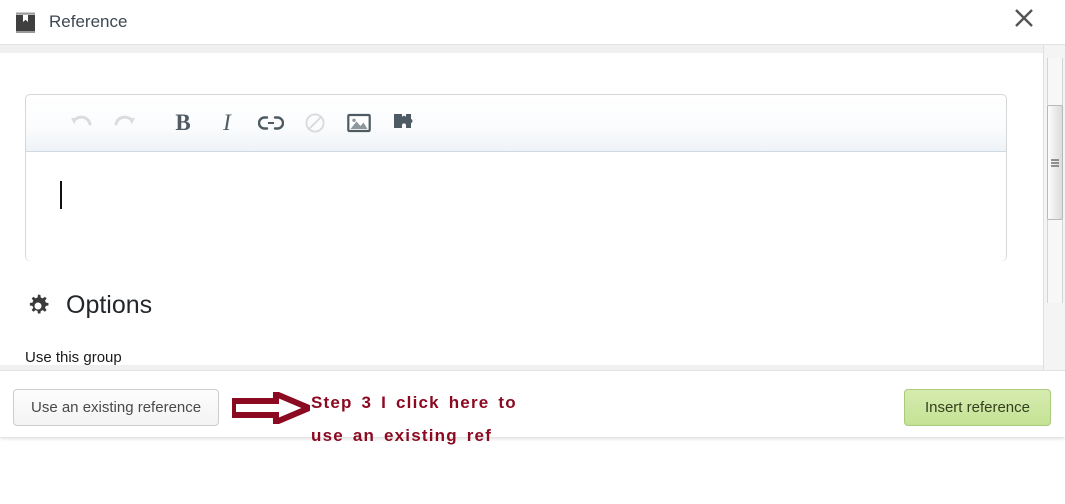  Describe the element at coordinates (116, 407) in the screenshot. I see `use-existing-reference-button: Use an existing reference` at that location.